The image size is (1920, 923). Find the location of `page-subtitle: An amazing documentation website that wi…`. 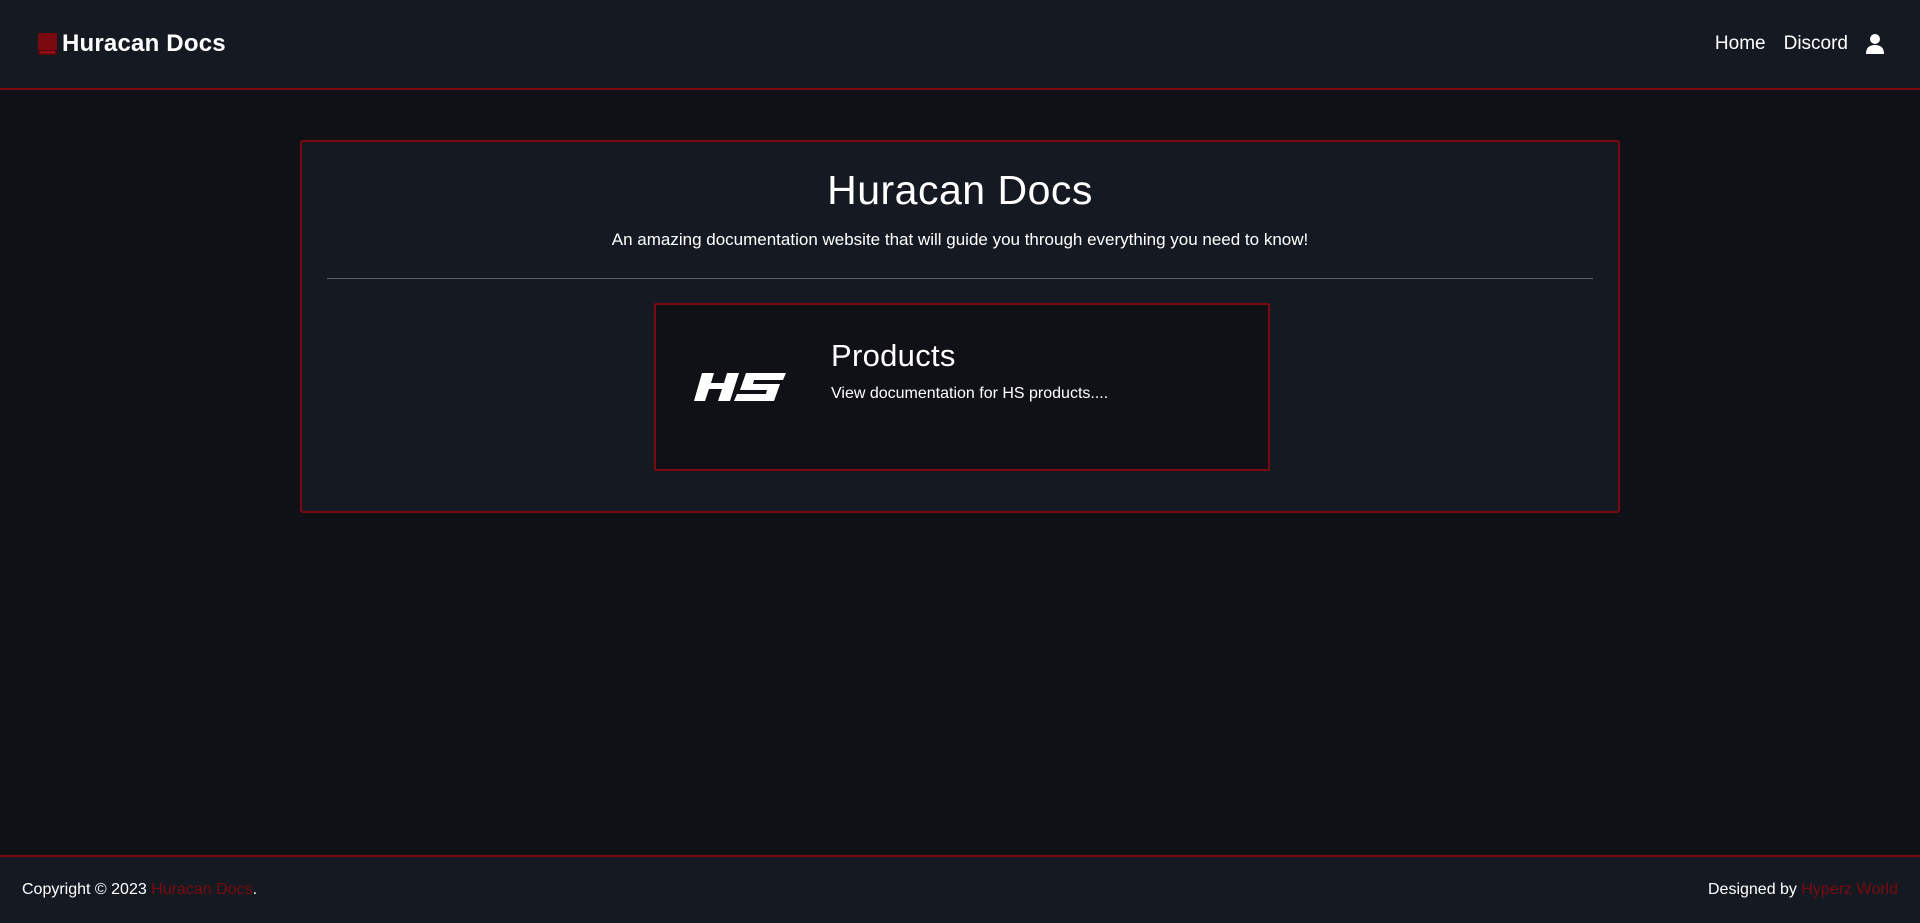

page-subtitle: An amazing documentation website that wi… is located at coordinates (960, 239).